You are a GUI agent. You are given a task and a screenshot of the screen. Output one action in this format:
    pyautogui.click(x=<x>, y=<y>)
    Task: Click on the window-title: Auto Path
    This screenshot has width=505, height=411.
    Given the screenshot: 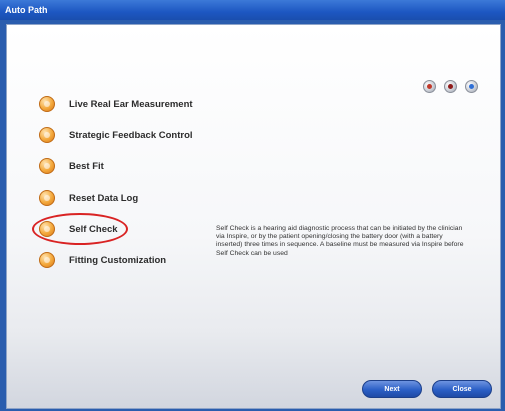 What is the action you would take?
    pyautogui.click(x=252, y=10)
    